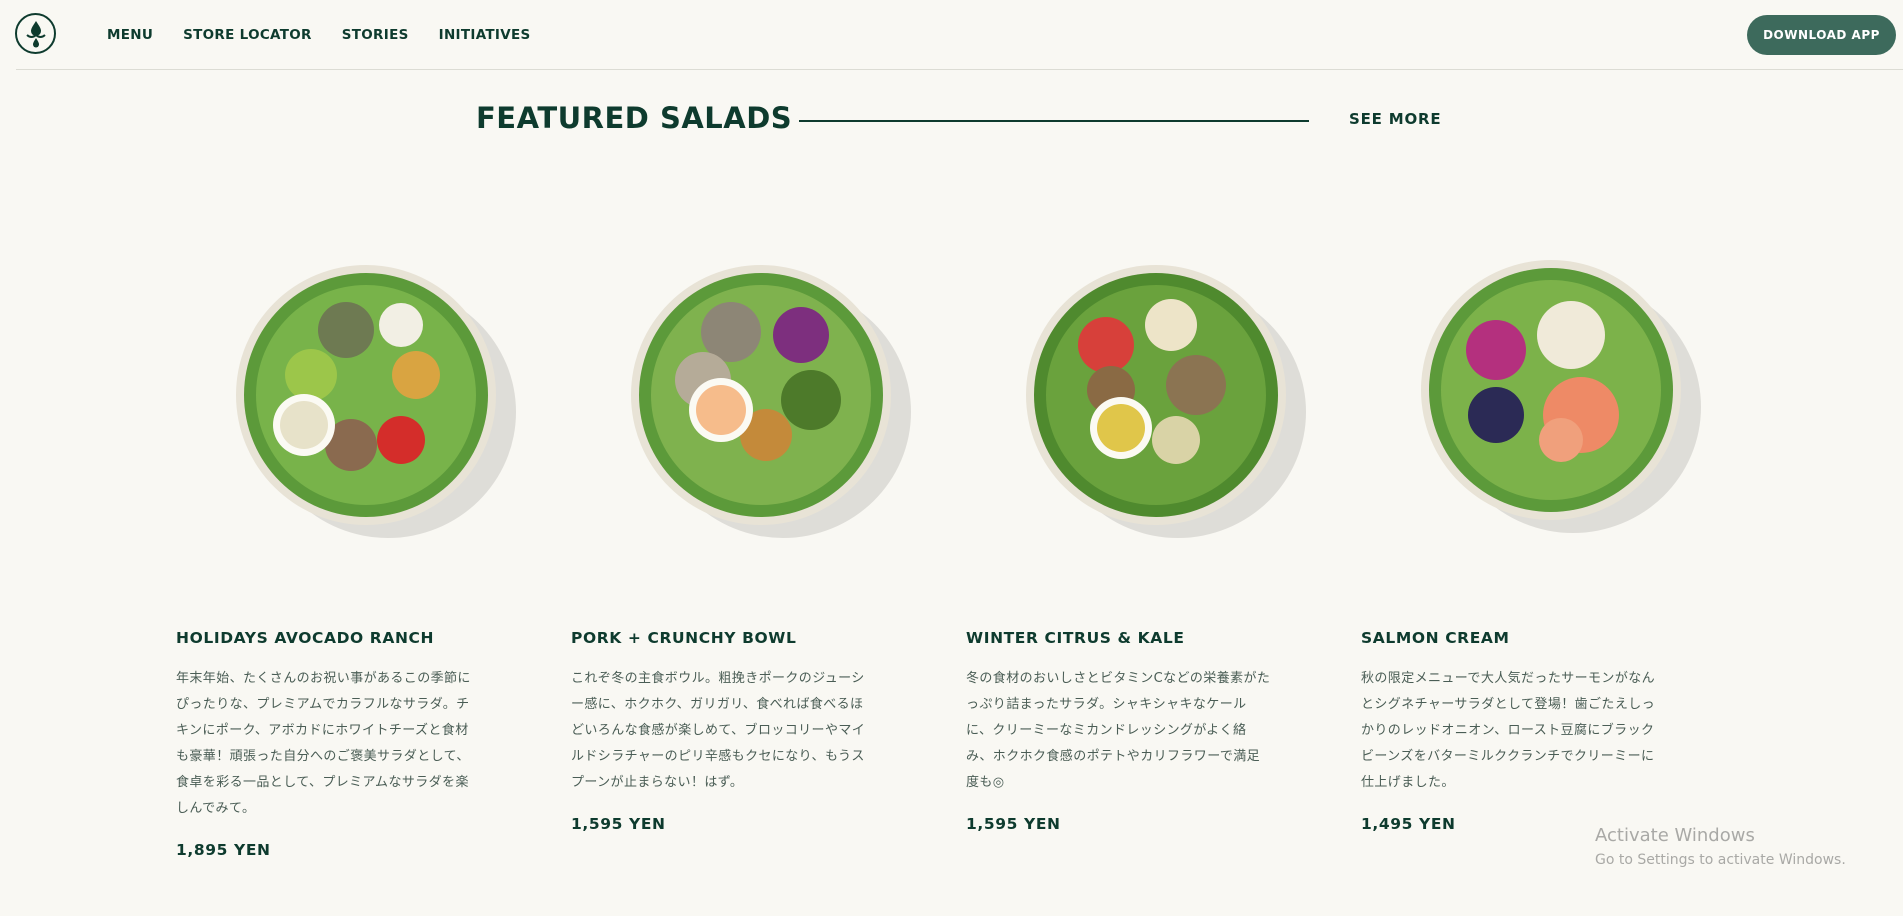 The height and width of the screenshot is (916, 1903). What do you see at coordinates (223, 850) in the screenshot?
I see `card-price: 1,895 YEN` at bounding box center [223, 850].